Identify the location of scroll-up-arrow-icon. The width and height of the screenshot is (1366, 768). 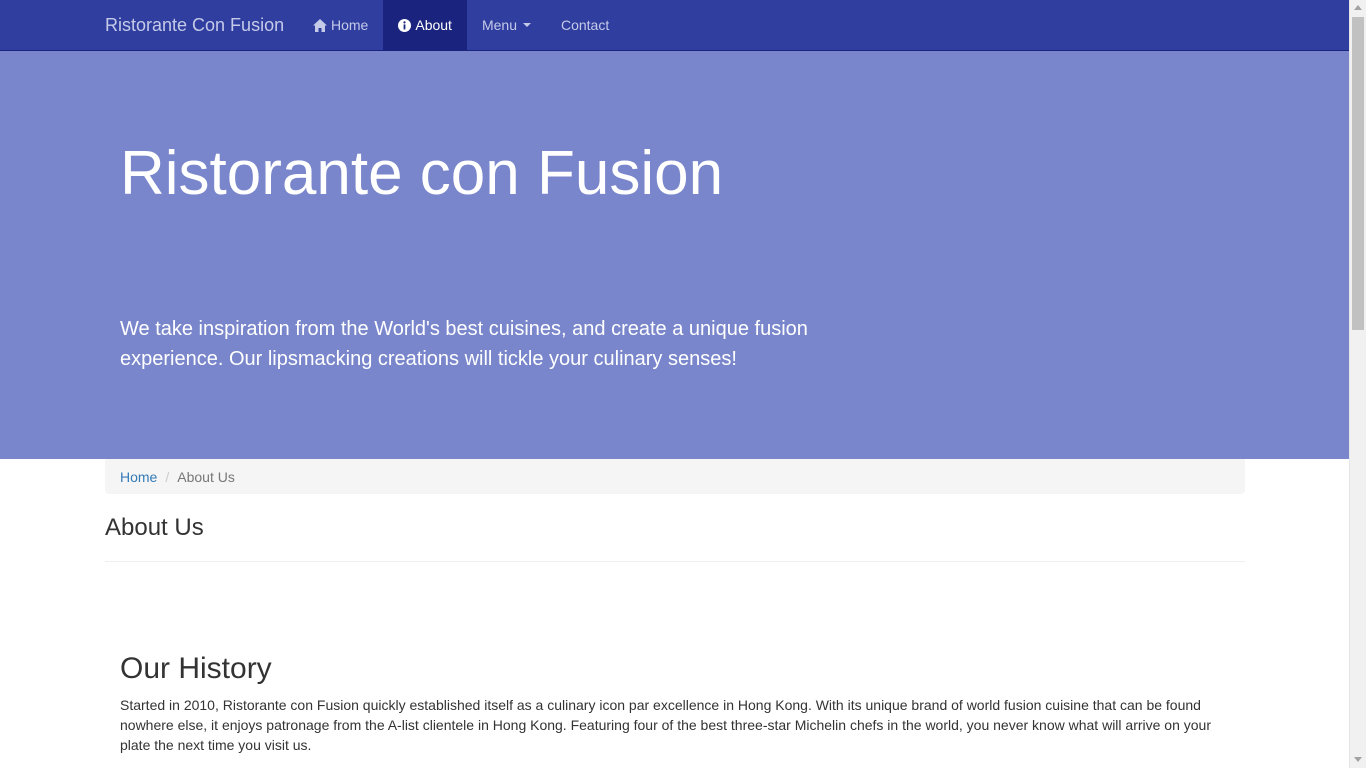
(1358, 7).